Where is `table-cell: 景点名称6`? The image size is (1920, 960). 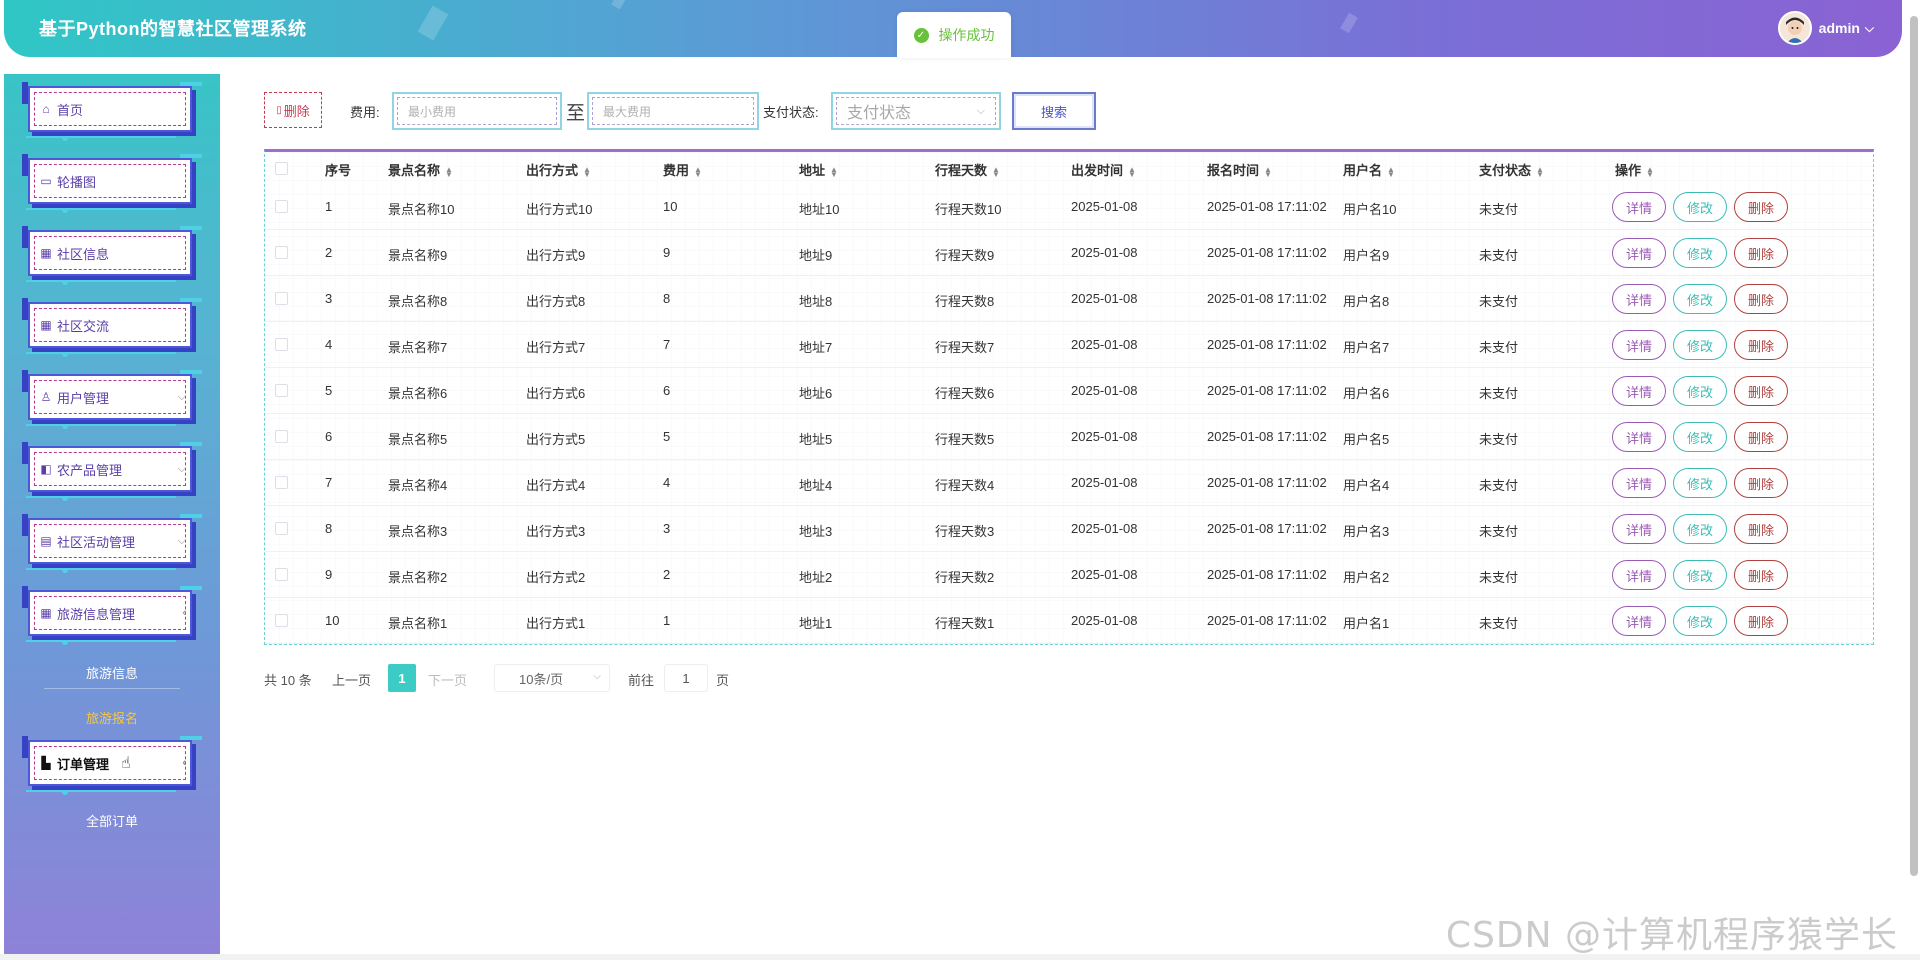
table-cell: 景点名称6 is located at coordinates (418, 393).